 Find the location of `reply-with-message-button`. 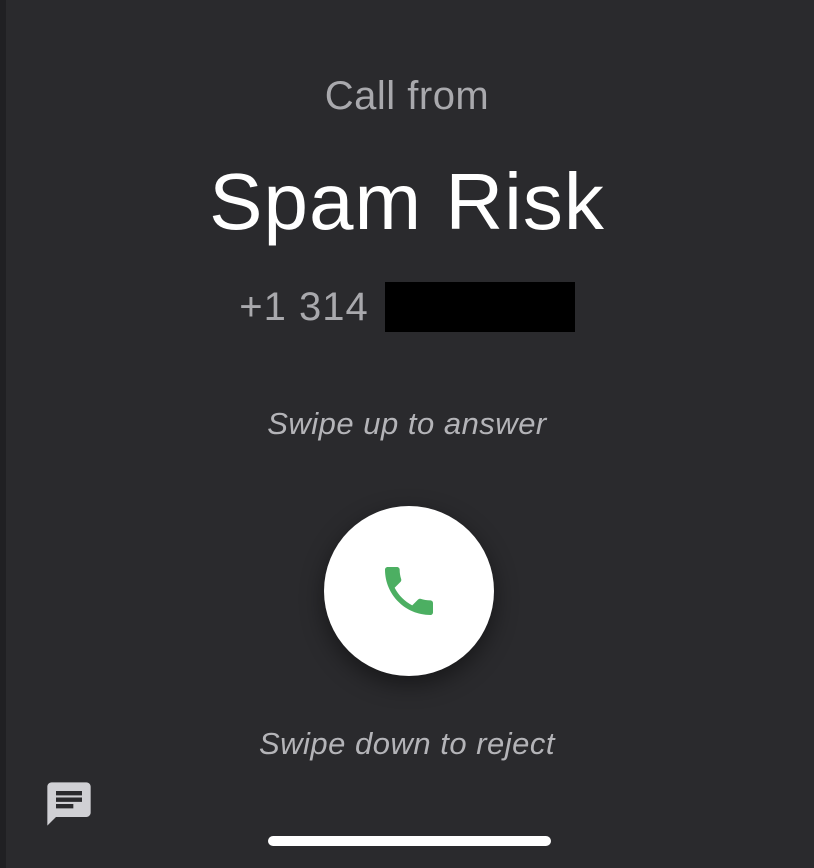

reply-with-message-button is located at coordinates (69, 804).